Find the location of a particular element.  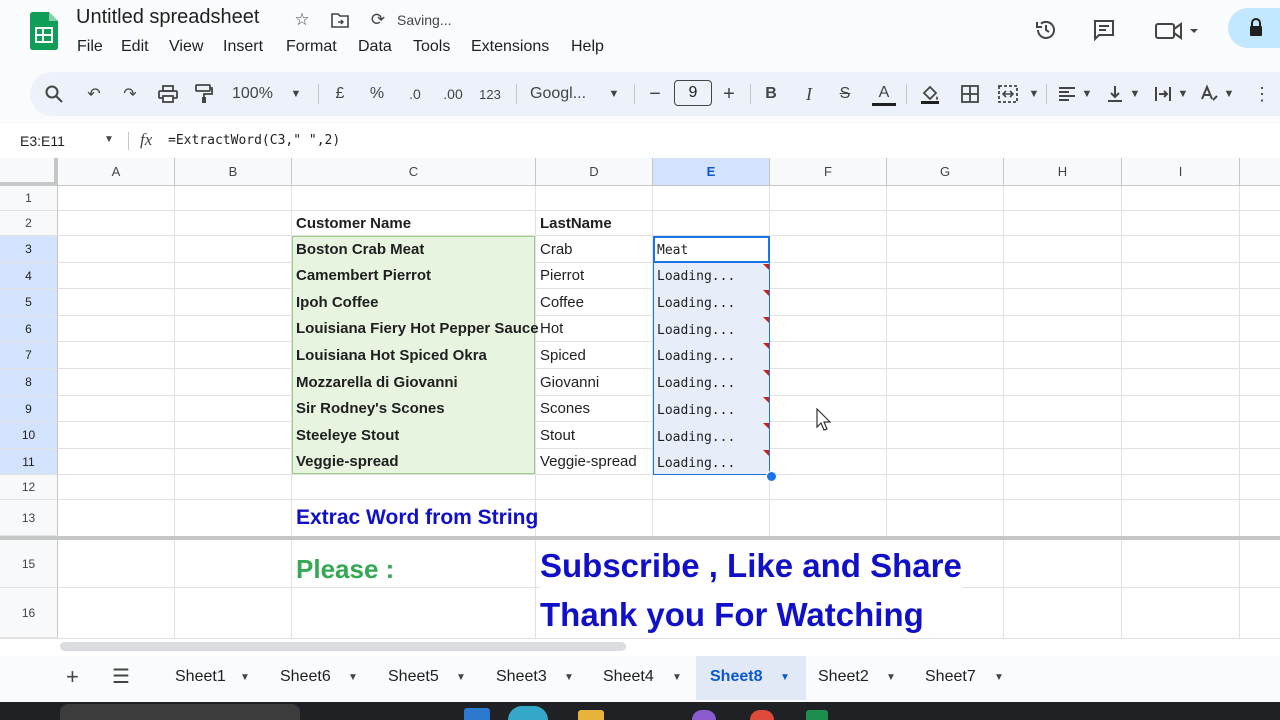

undo-icon: ↶ is located at coordinates (94, 94).